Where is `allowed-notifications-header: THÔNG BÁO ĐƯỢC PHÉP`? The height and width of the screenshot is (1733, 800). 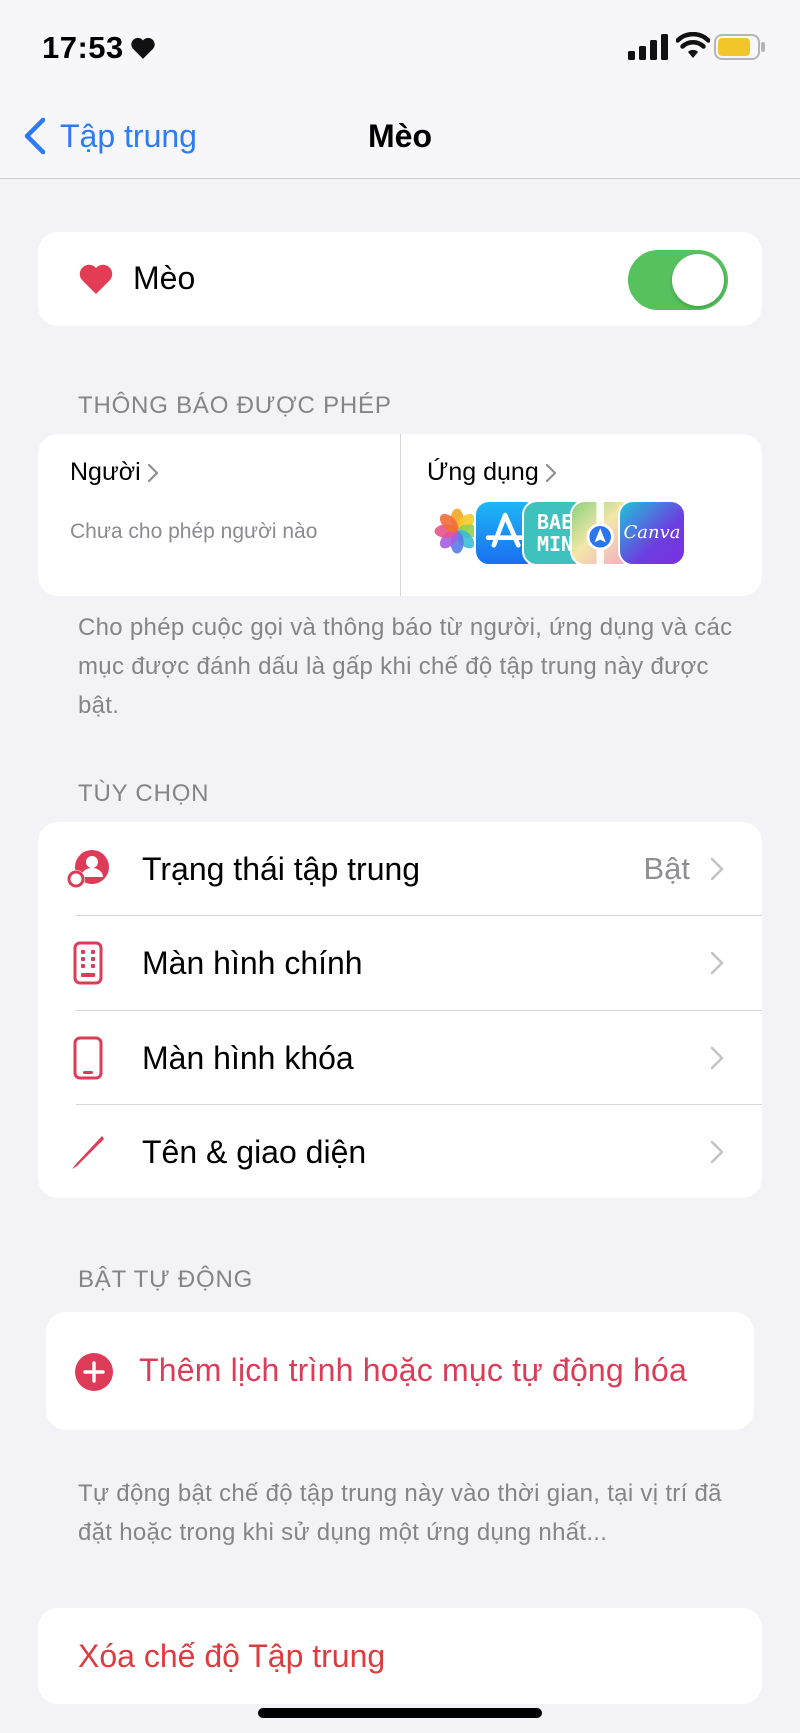 allowed-notifications-header: THÔNG BÁO ĐƯỢC PHÉP is located at coordinates (235, 405).